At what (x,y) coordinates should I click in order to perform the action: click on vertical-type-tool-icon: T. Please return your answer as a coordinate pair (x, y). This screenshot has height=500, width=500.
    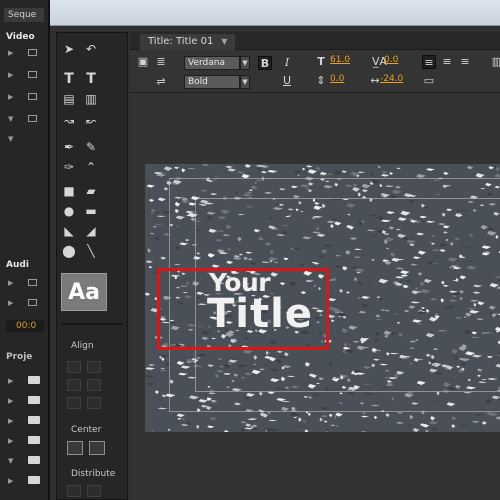
    Looking at the image, I should click on (91, 79).